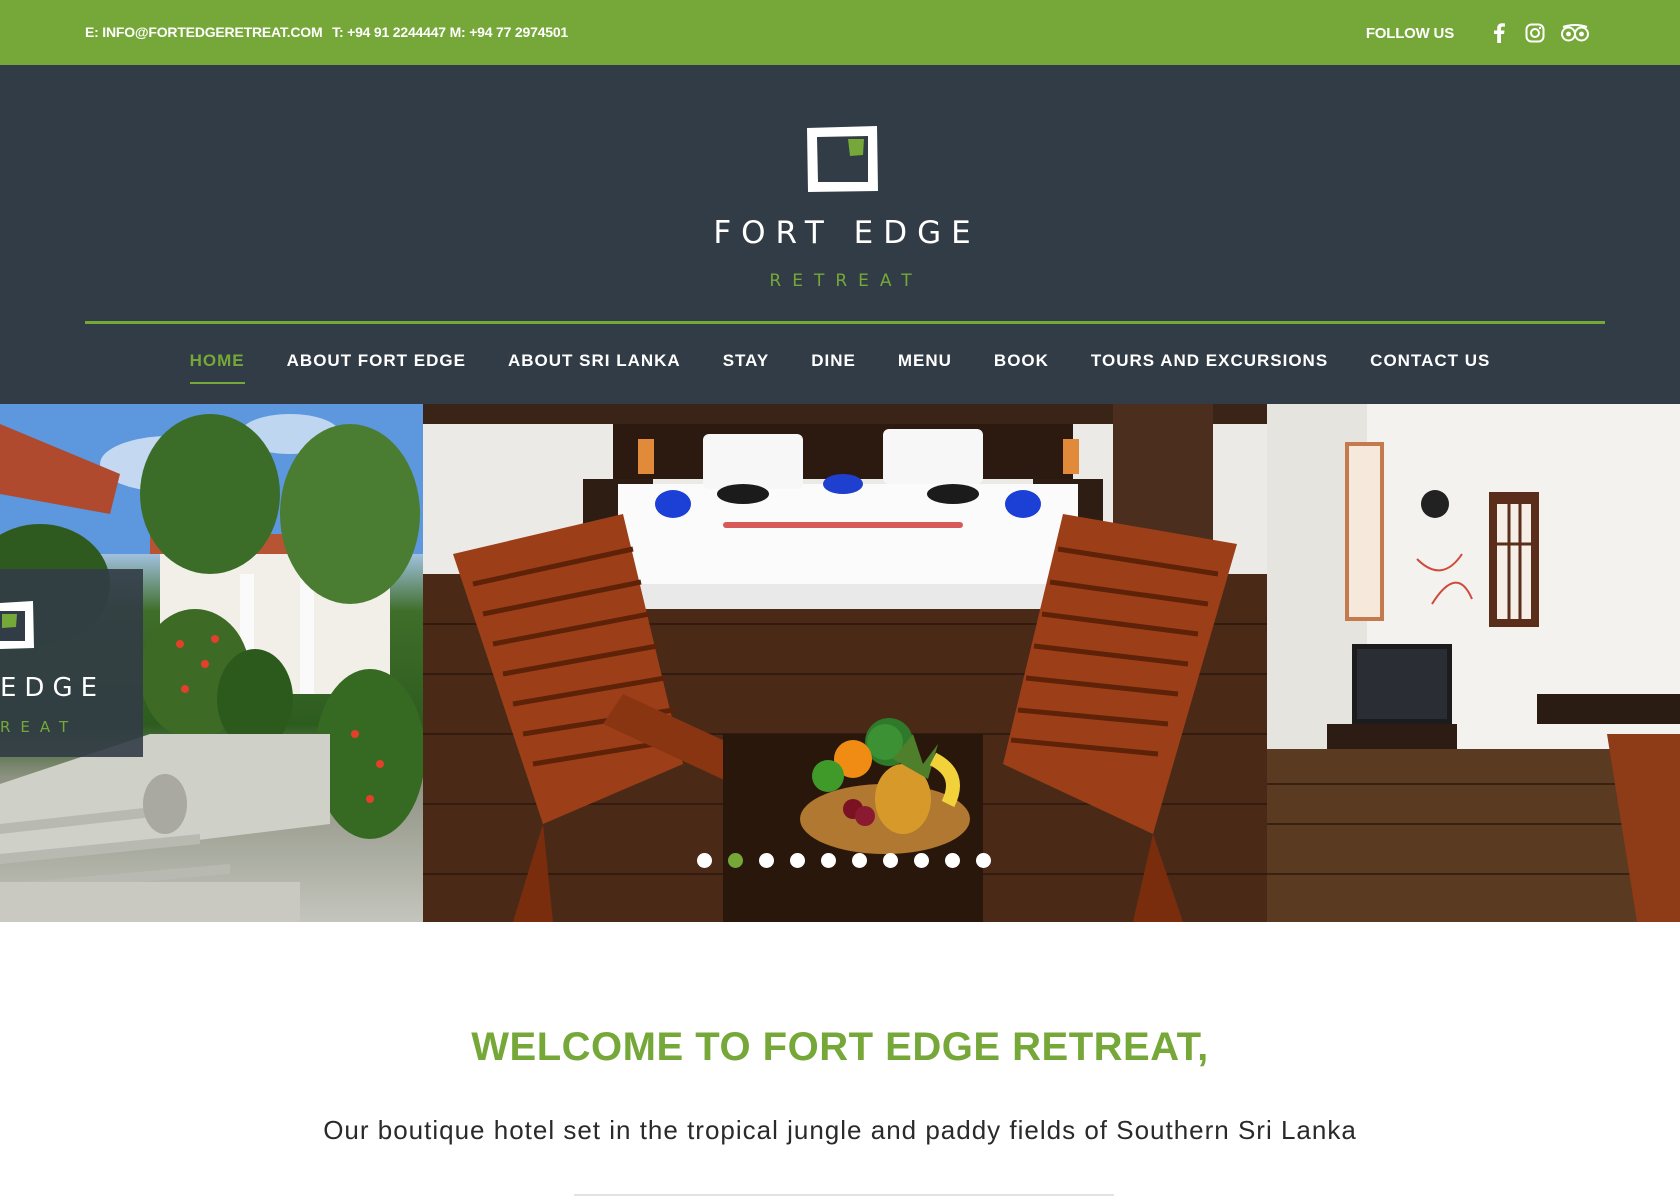  I want to click on nav-menu: MENU, so click(925, 365).